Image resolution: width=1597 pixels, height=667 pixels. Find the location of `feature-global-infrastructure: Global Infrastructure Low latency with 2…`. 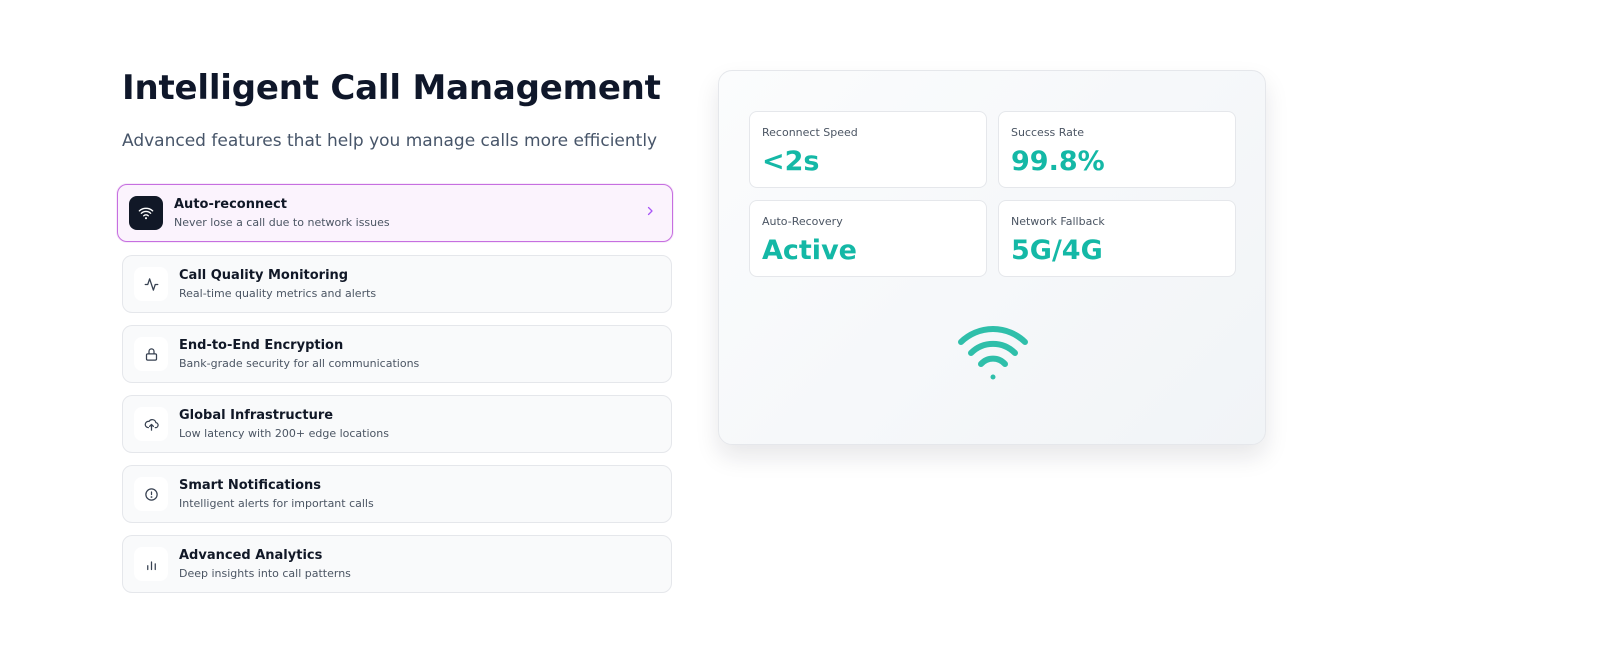

feature-global-infrastructure: Global Infrastructure Low latency with 2… is located at coordinates (397, 424).